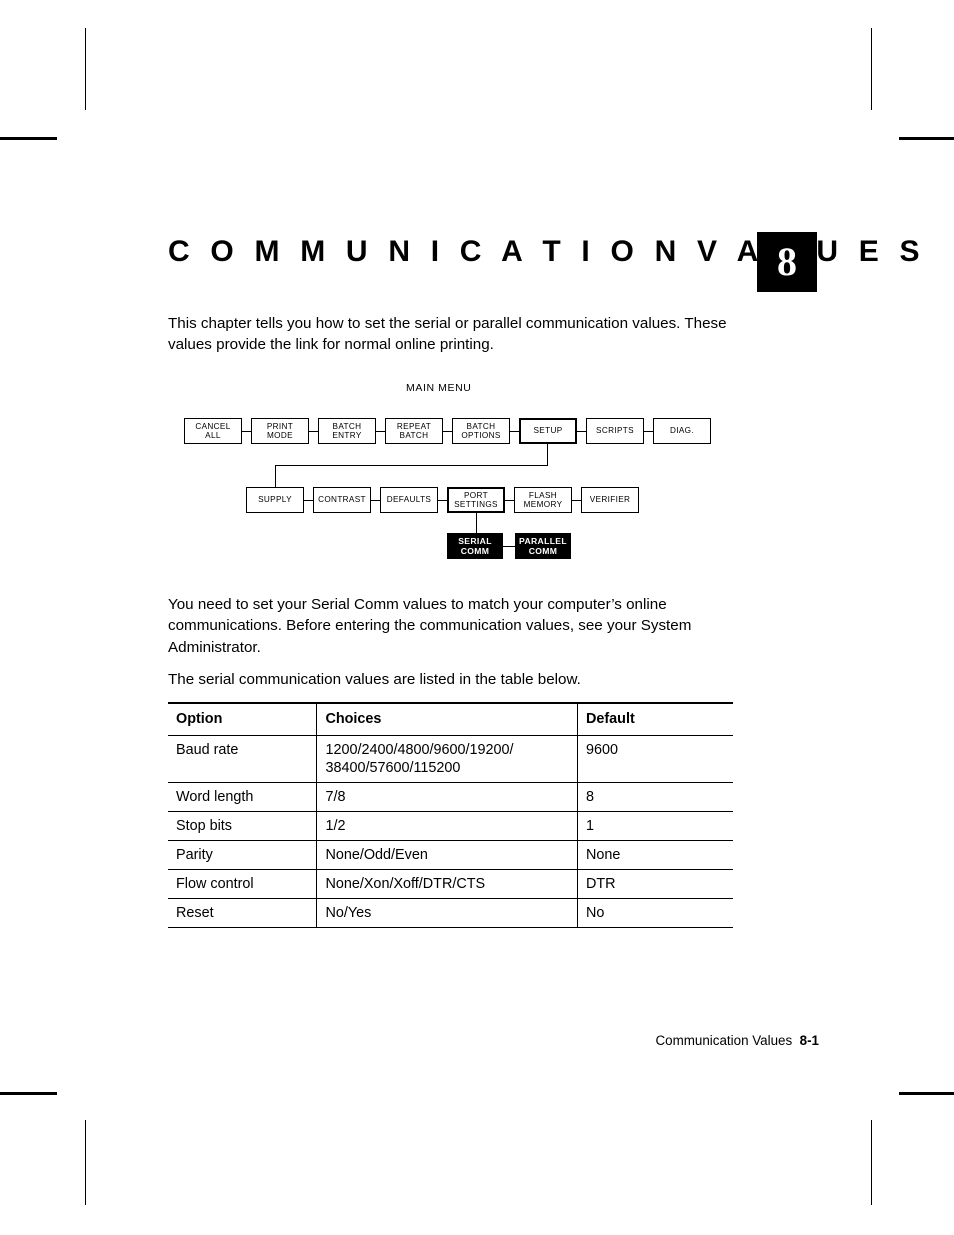  I want to click on table-header-row: Option Choices Default, so click(450, 719).